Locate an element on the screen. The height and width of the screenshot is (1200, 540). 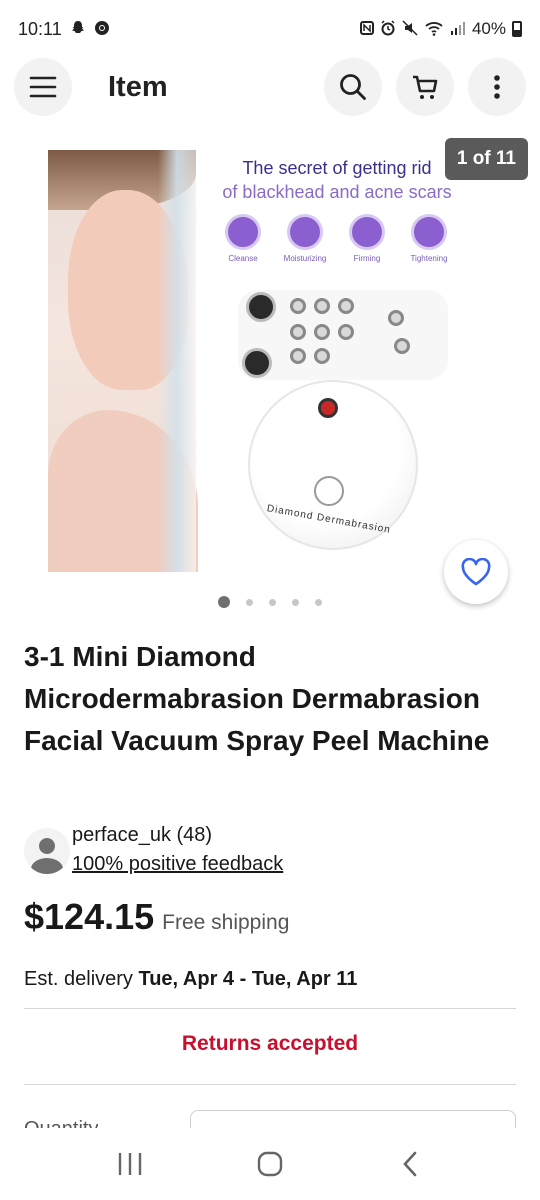
estimated-delivery: Est. delivery Tue, Apr 4 - Tue, Apr 11 is located at coordinates (190, 979).